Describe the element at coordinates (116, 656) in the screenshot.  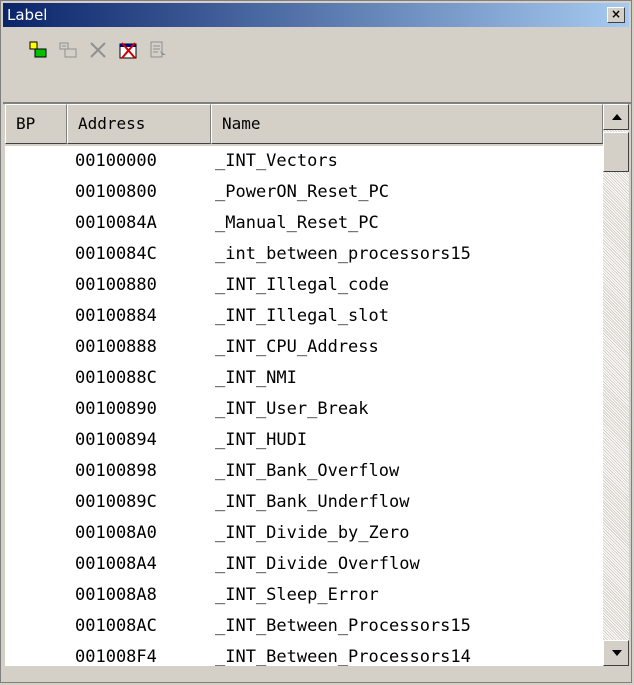
I see `row-address: 001008F4` at that location.